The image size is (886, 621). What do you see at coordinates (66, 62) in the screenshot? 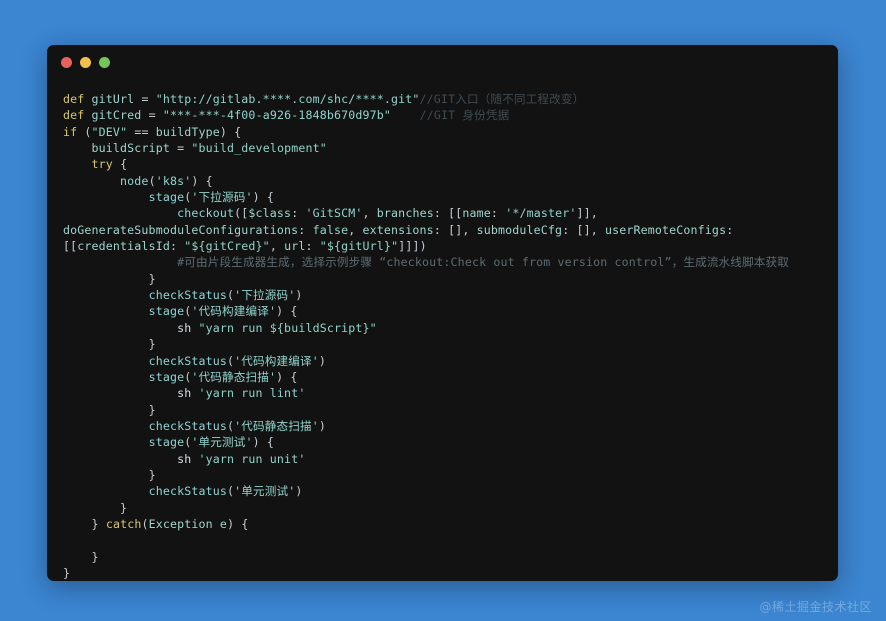
I see `close-window-button` at bounding box center [66, 62].